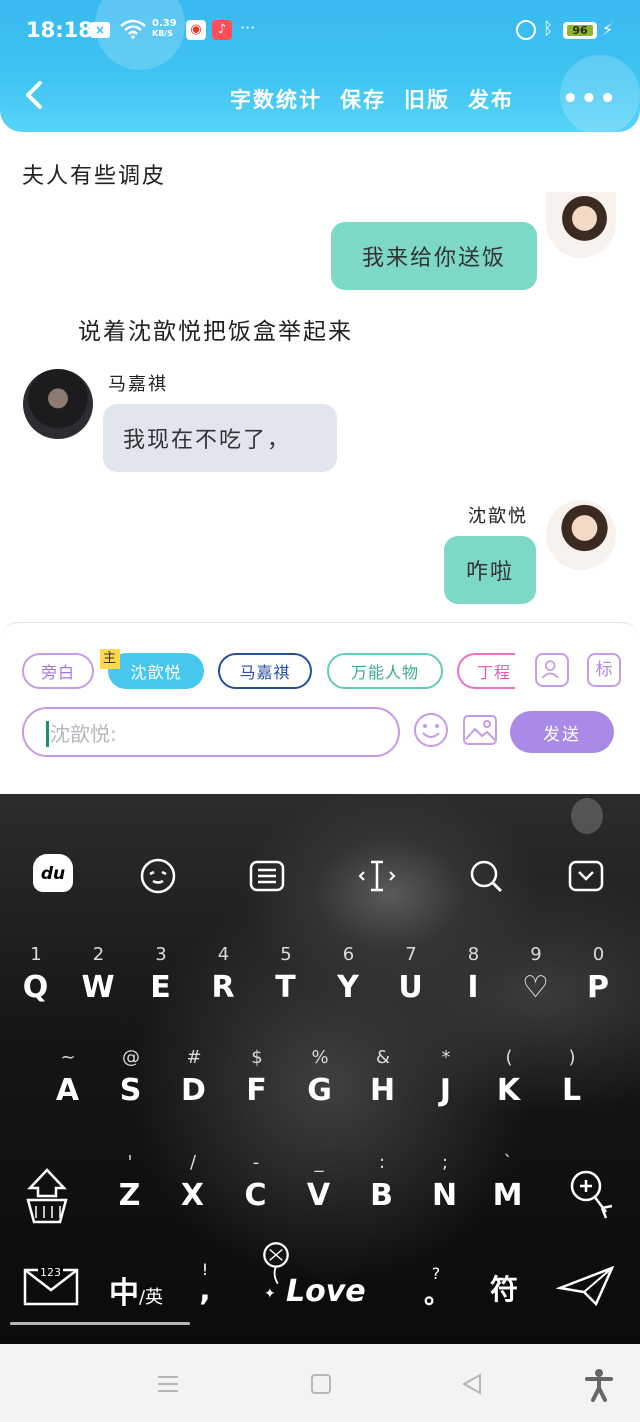  I want to click on key-label: K, so click(509, 1090).